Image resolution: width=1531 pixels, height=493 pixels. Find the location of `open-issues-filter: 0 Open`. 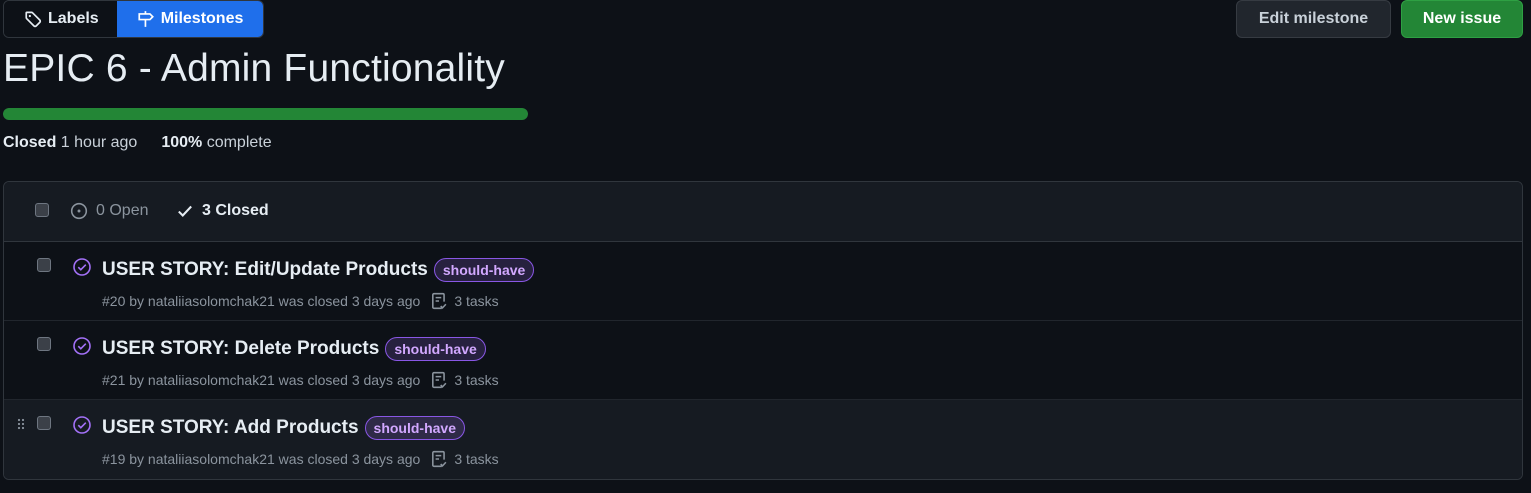

open-issues-filter: 0 Open is located at coordinates (109, 211).